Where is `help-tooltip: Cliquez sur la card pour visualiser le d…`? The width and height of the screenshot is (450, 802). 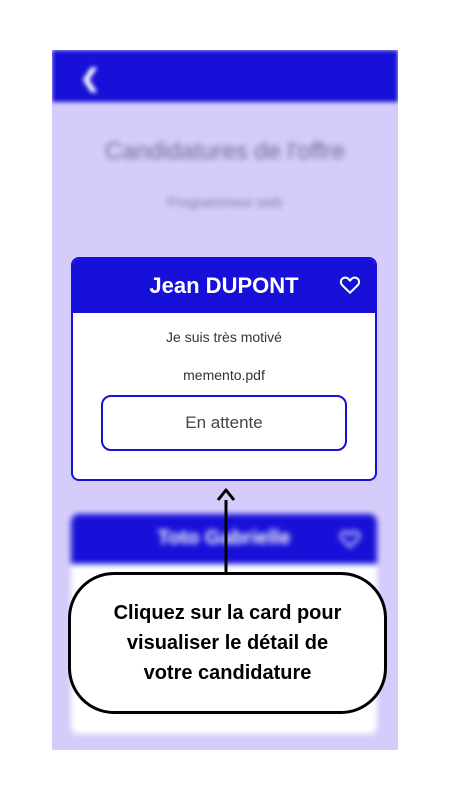
help-tooltip: Cliquez sur la card pour visualiser le d… is located at coordinates (227, 643).